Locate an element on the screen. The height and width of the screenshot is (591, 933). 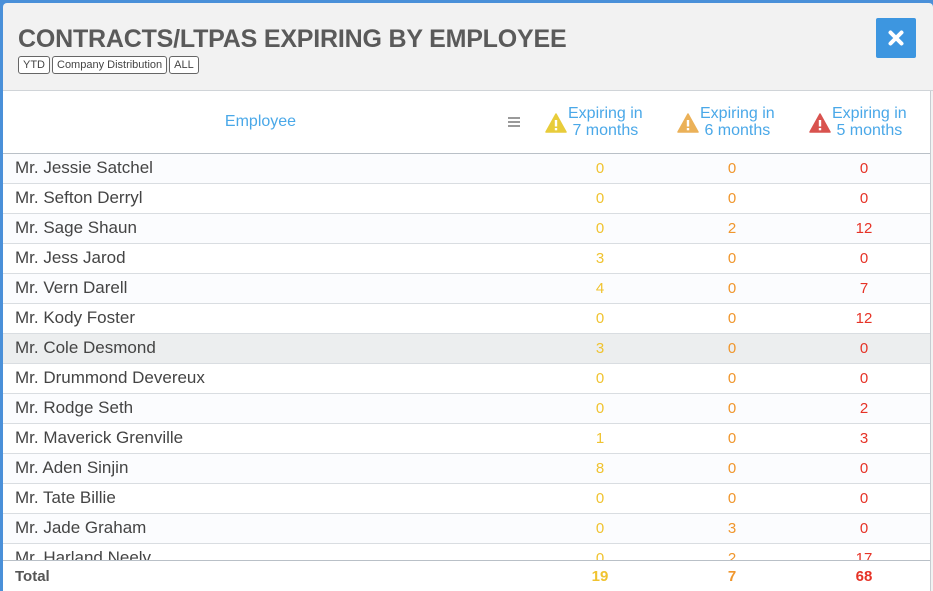
table-row: Mr. Kody Foster 0 0 12 is located at coordinates (466, 319).